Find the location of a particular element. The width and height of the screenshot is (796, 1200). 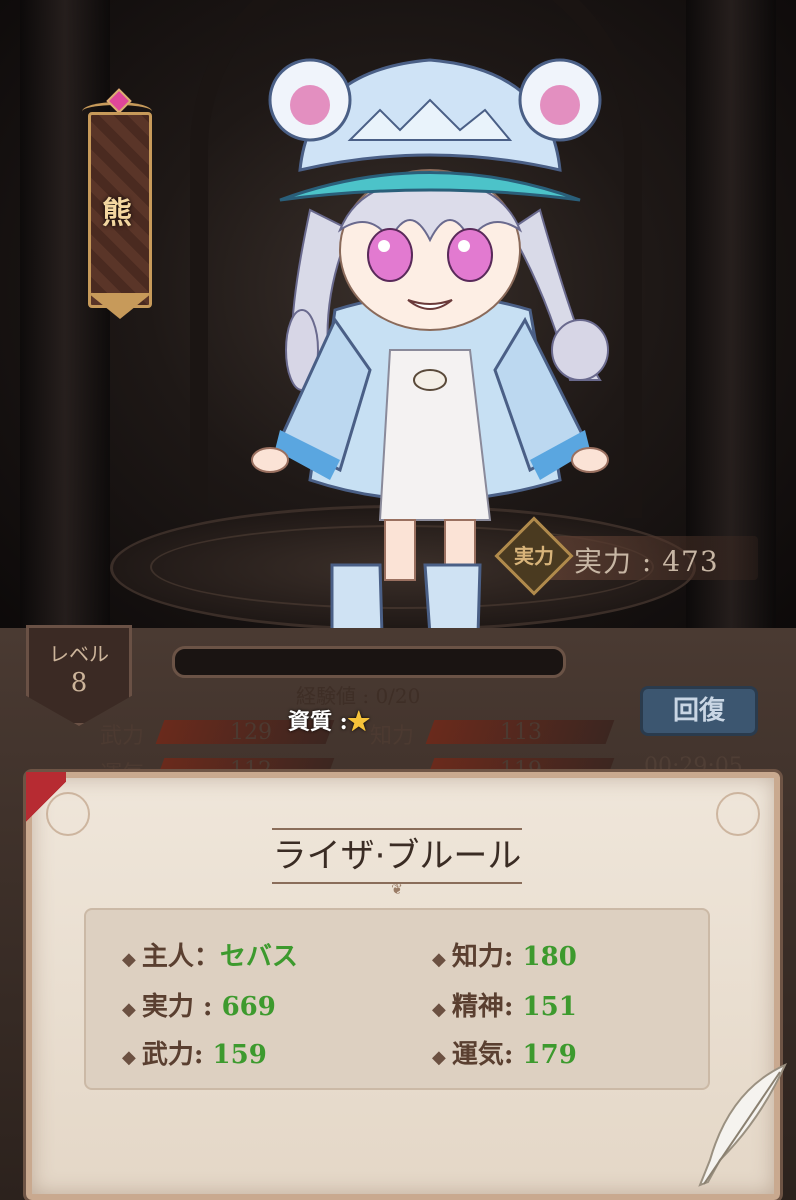

experience-bar is located at coordinates (369, 662).